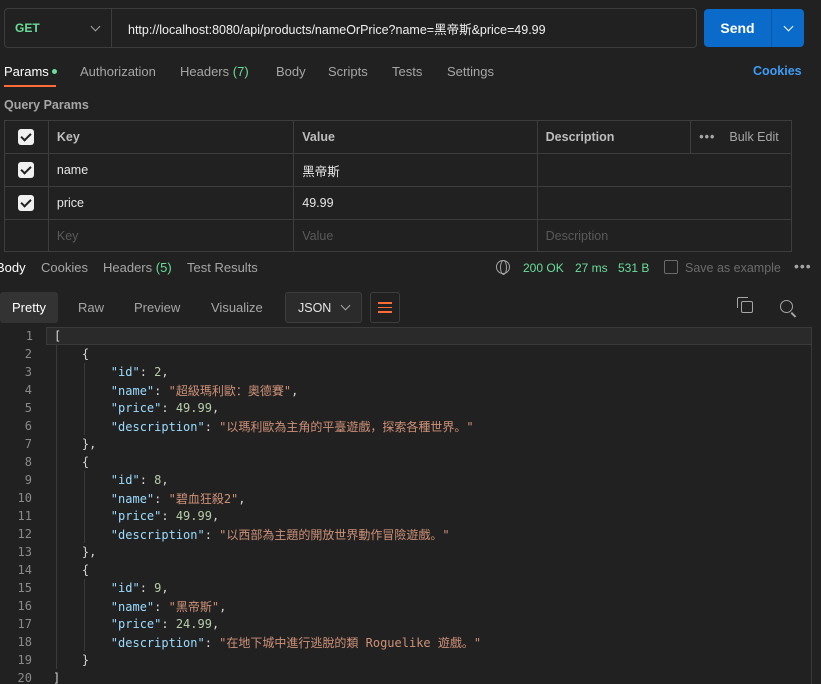 This screenshot has height=684, width=821. Describe the element at coordinates (172, 170) in the screenshot. I see `param-key-field: name` at that location.